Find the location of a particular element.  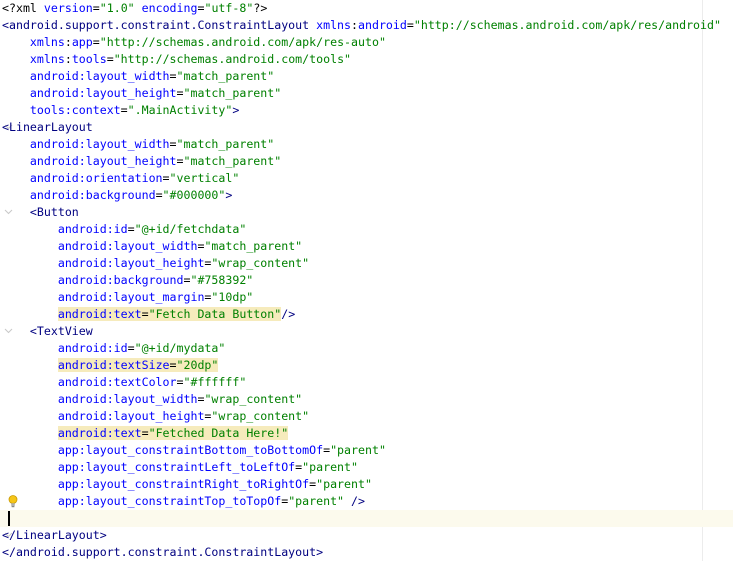

code-line: <Button is located at coordinates (366, 212).